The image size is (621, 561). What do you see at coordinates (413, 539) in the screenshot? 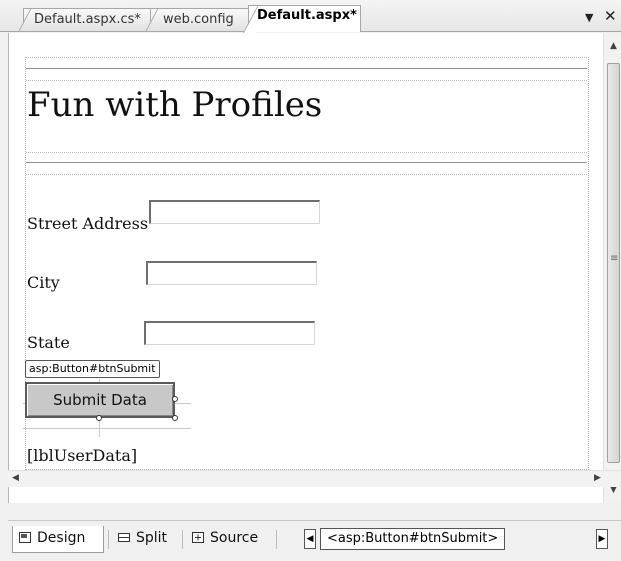
I see `tag-breadcrumb: <asp:Button#btnSubmit>` at bounding box center [413, 539].